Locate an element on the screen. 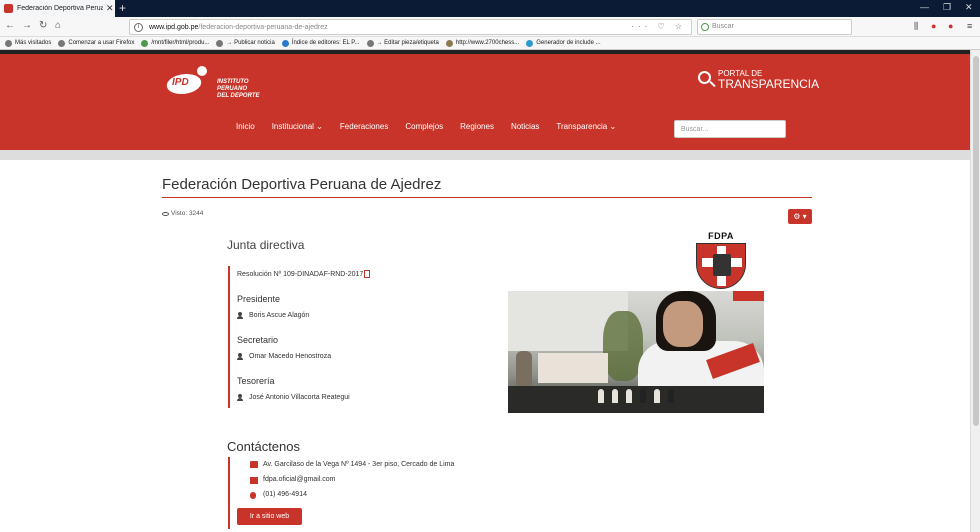 The image size is (980, 532). shield-icon is located at coordinates (721, 266).